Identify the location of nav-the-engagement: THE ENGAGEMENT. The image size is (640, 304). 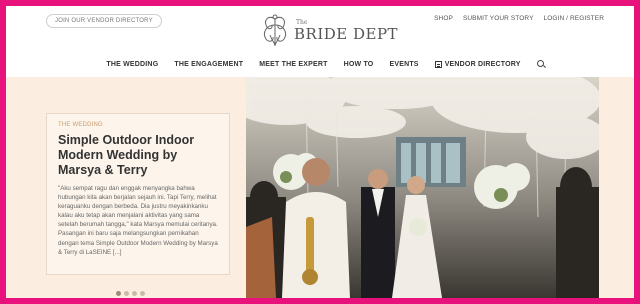
(208, 64).